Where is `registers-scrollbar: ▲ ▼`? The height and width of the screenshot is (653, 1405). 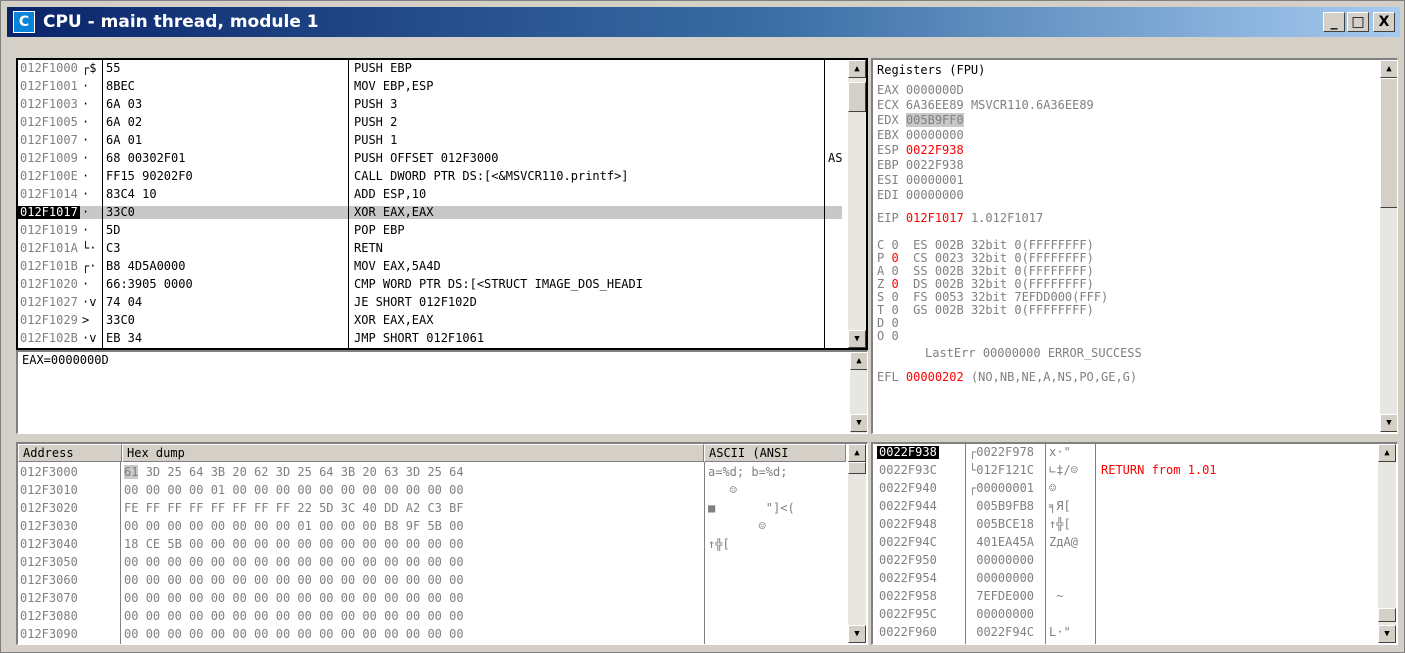 registers-scrollbar: ▲ ▼ is located at coordinates (1388, 246).